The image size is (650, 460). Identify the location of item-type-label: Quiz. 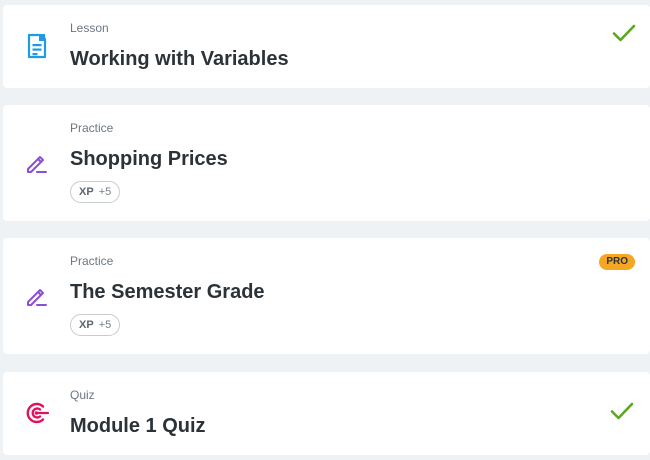
(82, 395).